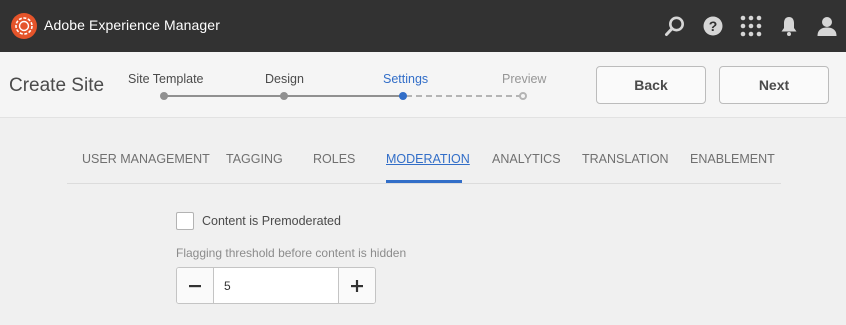  Describe the element at coordinates (334, 159) in the screenshot. I see `tab-roles: ROLES` at that location.